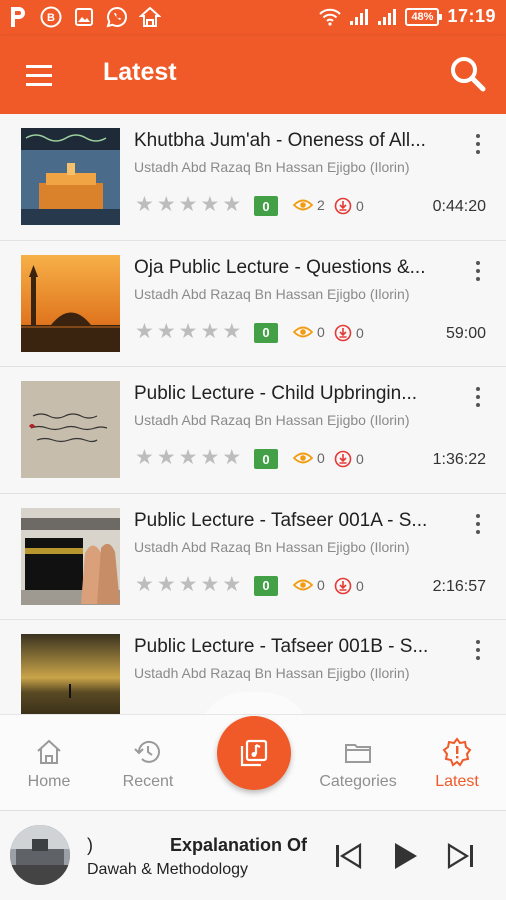  What do you see at coordinates (358, 752) in the screenshot?
I see `folder-icon` at bounding box center [358, 752].